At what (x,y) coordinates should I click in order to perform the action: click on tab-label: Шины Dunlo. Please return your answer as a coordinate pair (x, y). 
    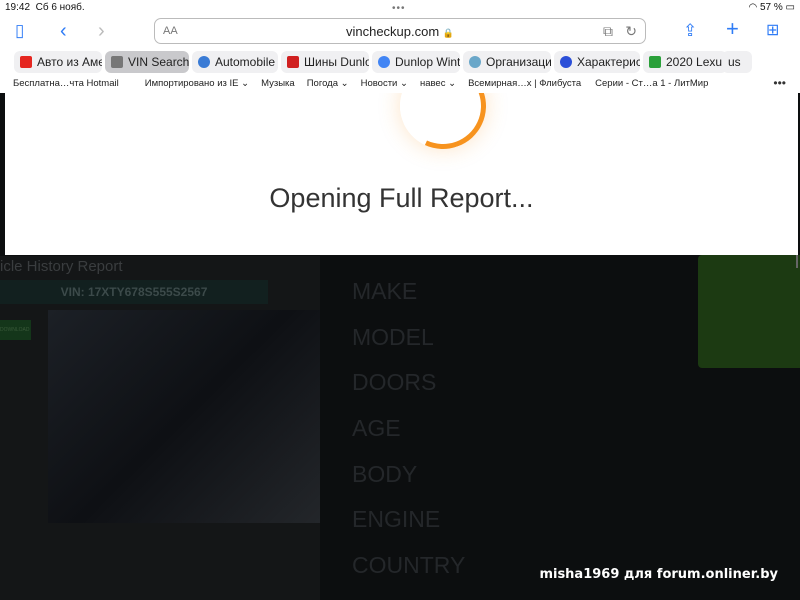
    Looking at the image, I should click on (336, 62).